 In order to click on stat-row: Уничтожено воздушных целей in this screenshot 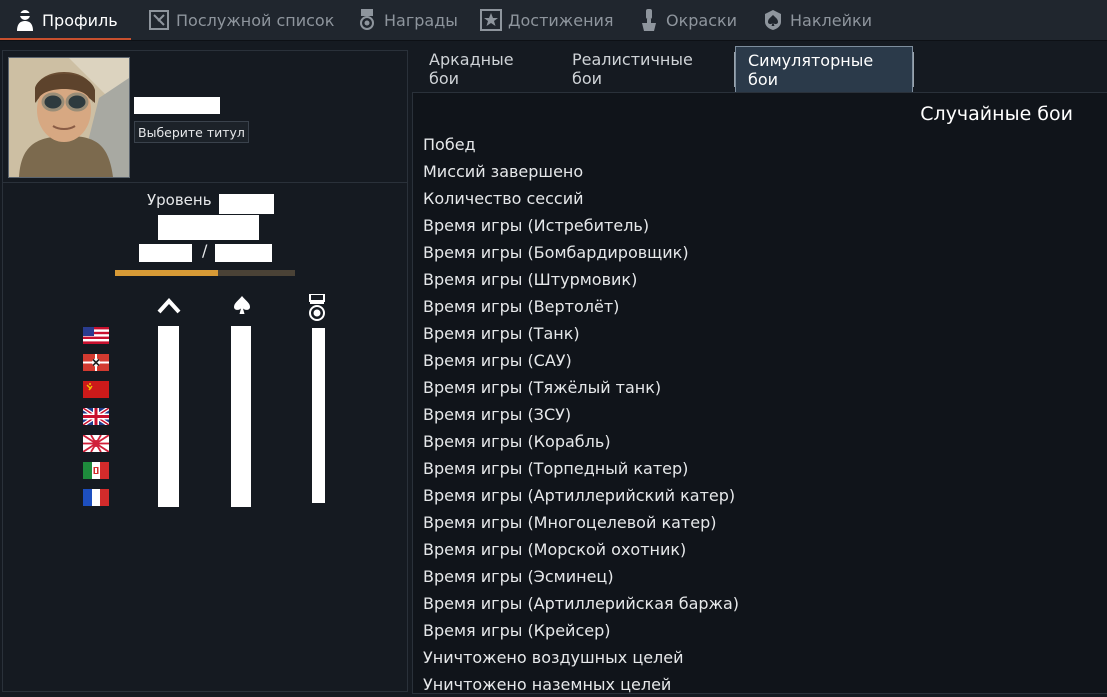, I will do `click(553, 657)`.